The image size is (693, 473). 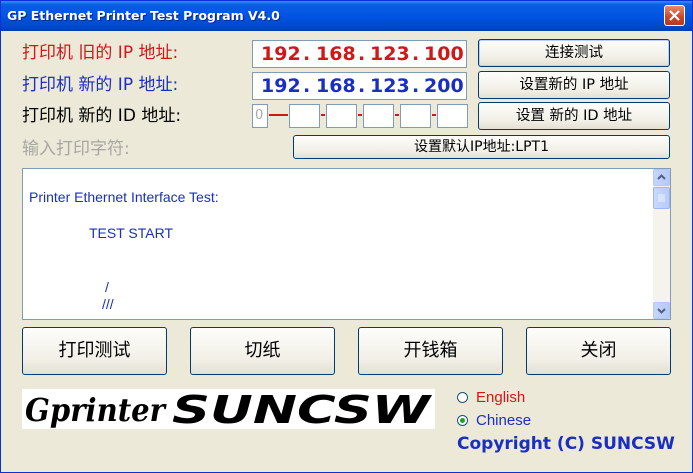 I want to click on new-id-label: 打印机 新的 ID 地址:, so click(x=102, y=116).